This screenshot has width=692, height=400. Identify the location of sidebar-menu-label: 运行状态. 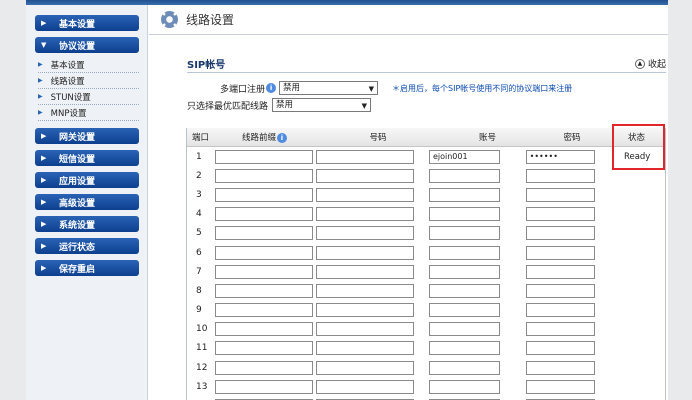
(77, 247).